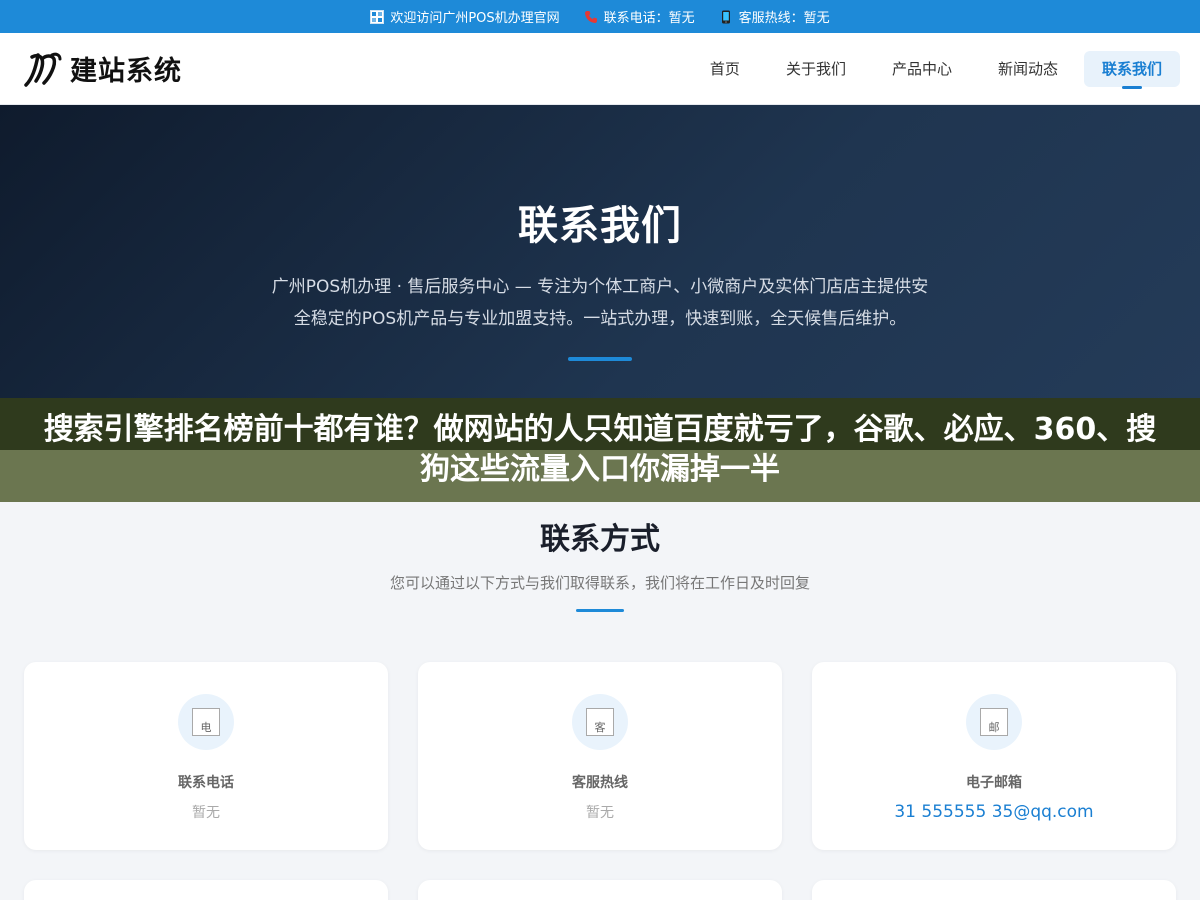 The image size is (1200, 900). I want to click on site-logo: 建站系统, so click(102, 69).